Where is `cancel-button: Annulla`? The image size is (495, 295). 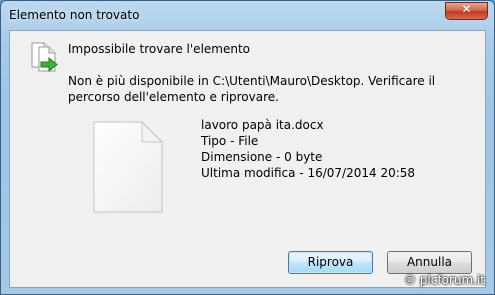 cancel-button: Annulla is located at coordinates (429, 262).